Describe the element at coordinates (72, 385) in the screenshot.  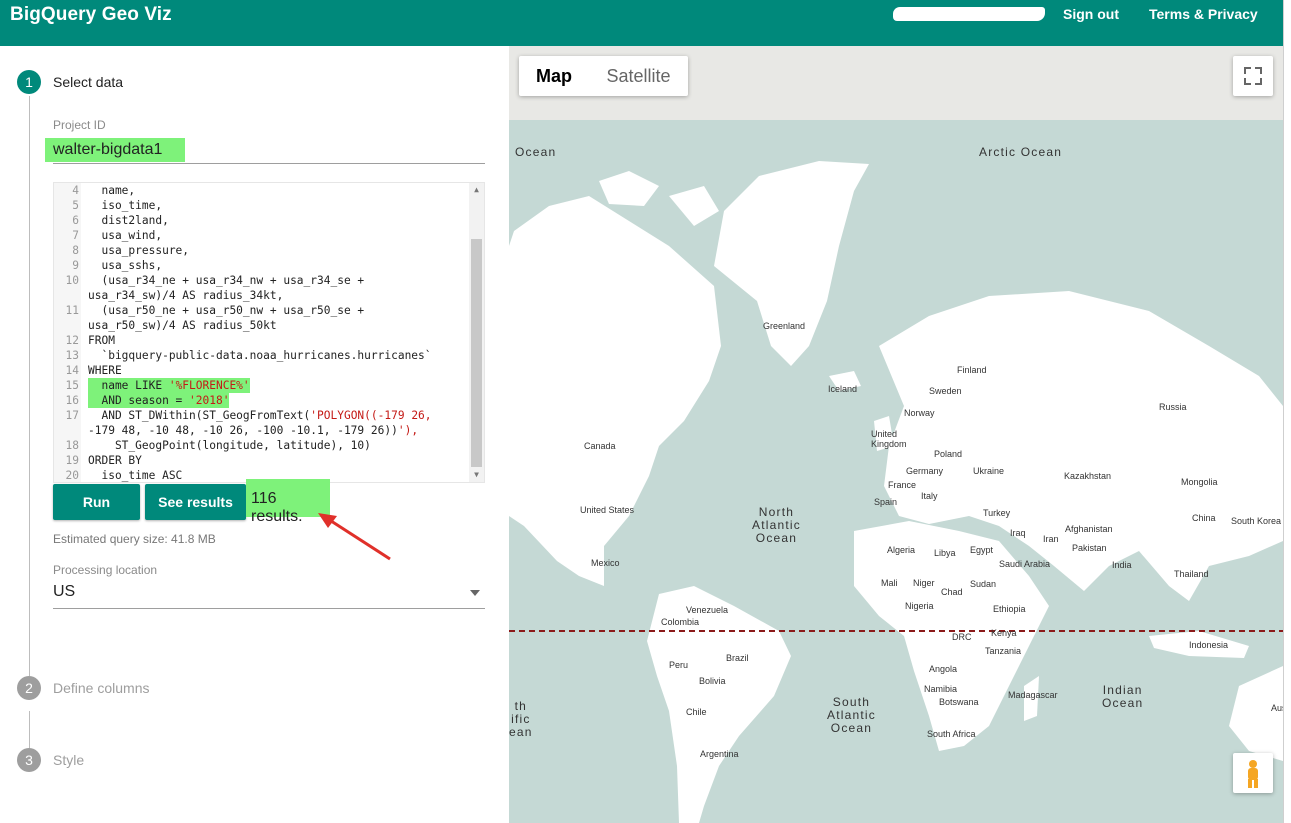
I see `line-number: 15` at that location.